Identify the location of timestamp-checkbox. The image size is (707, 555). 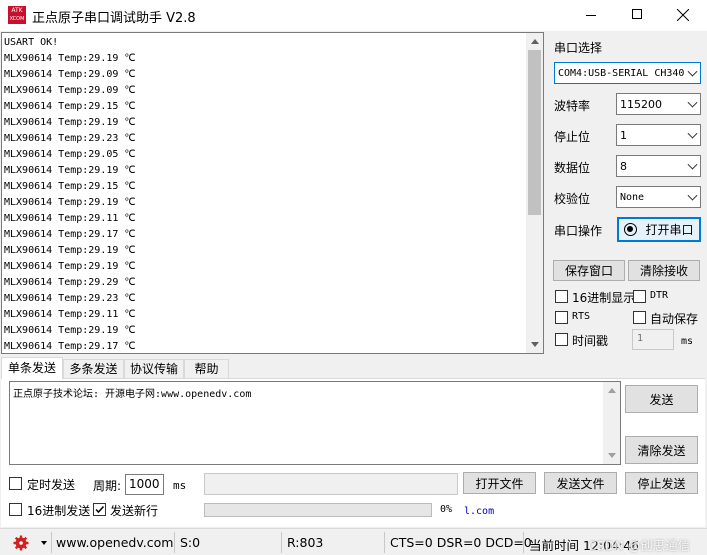
(561, 339).